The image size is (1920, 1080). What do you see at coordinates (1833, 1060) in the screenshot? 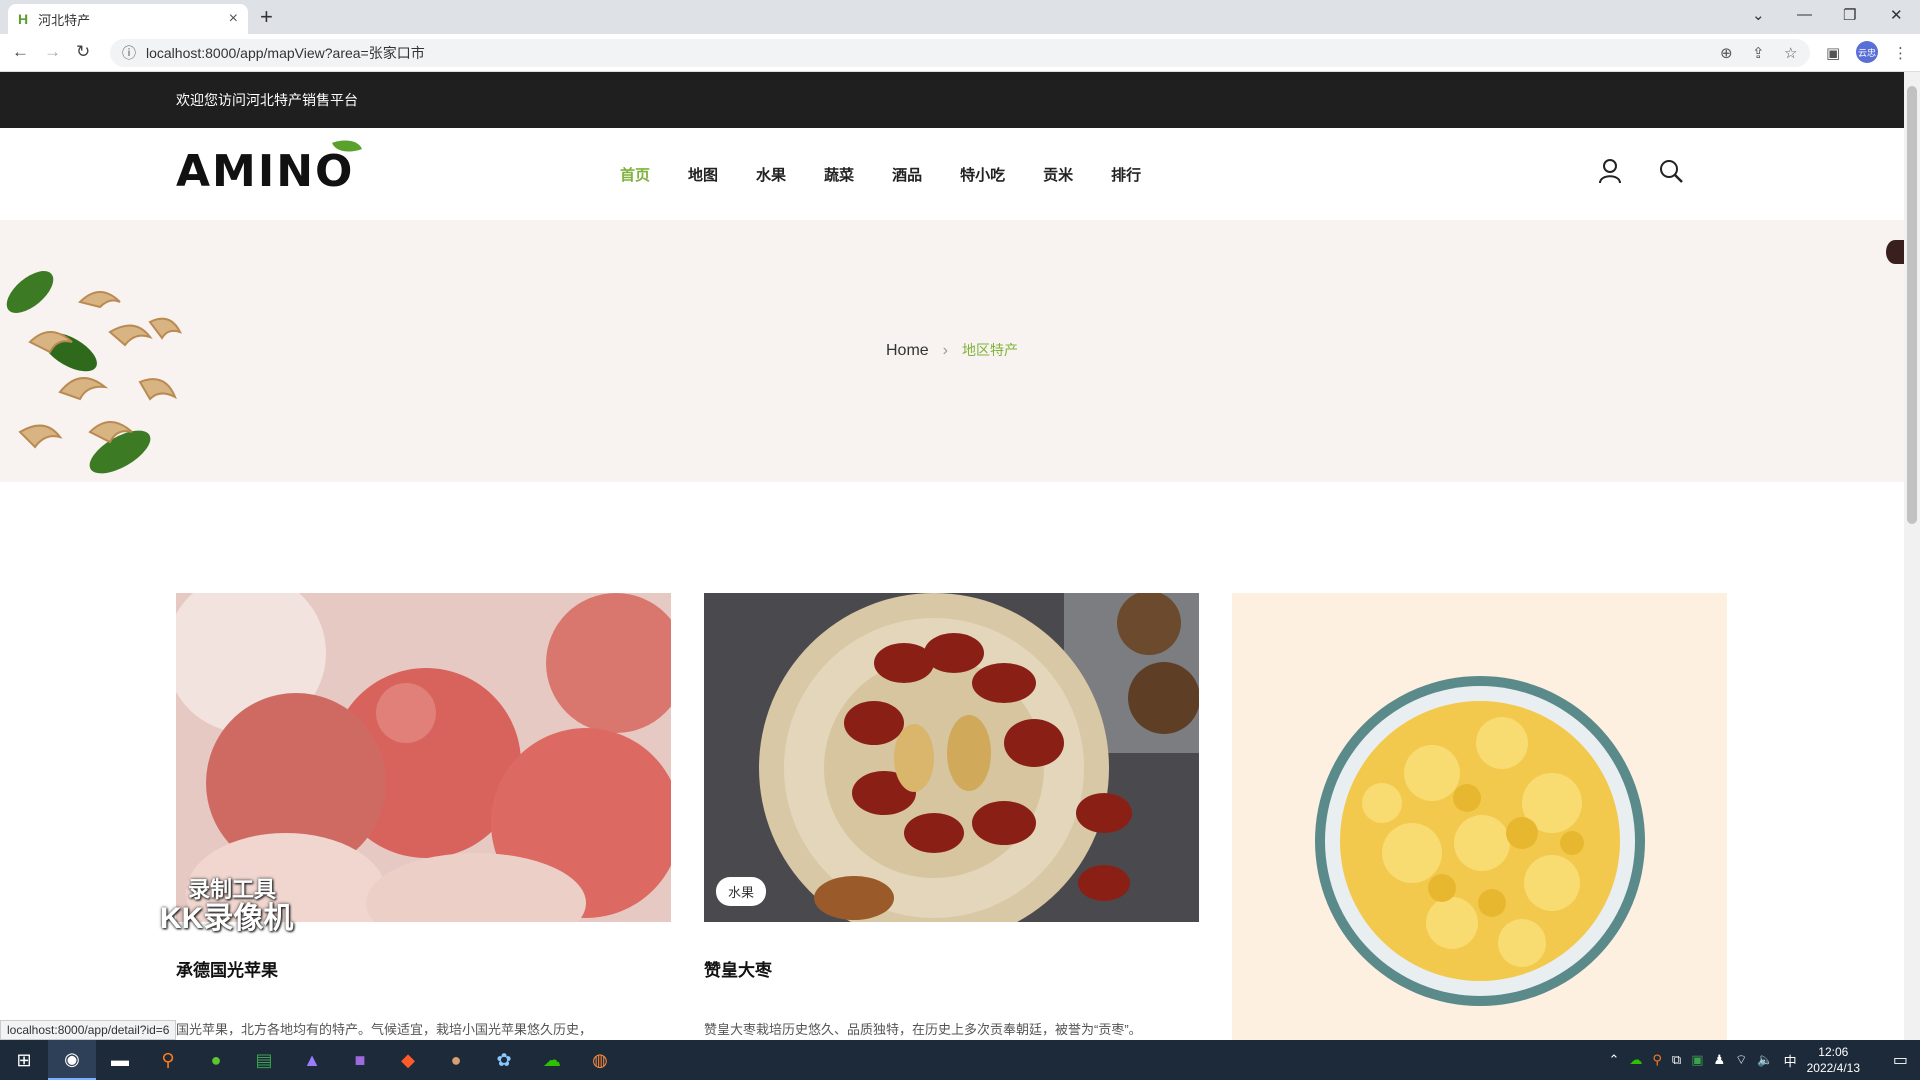
I see `taskbar-clock: 12:06 2022/4/13` at bounding box center [1833, 1060].